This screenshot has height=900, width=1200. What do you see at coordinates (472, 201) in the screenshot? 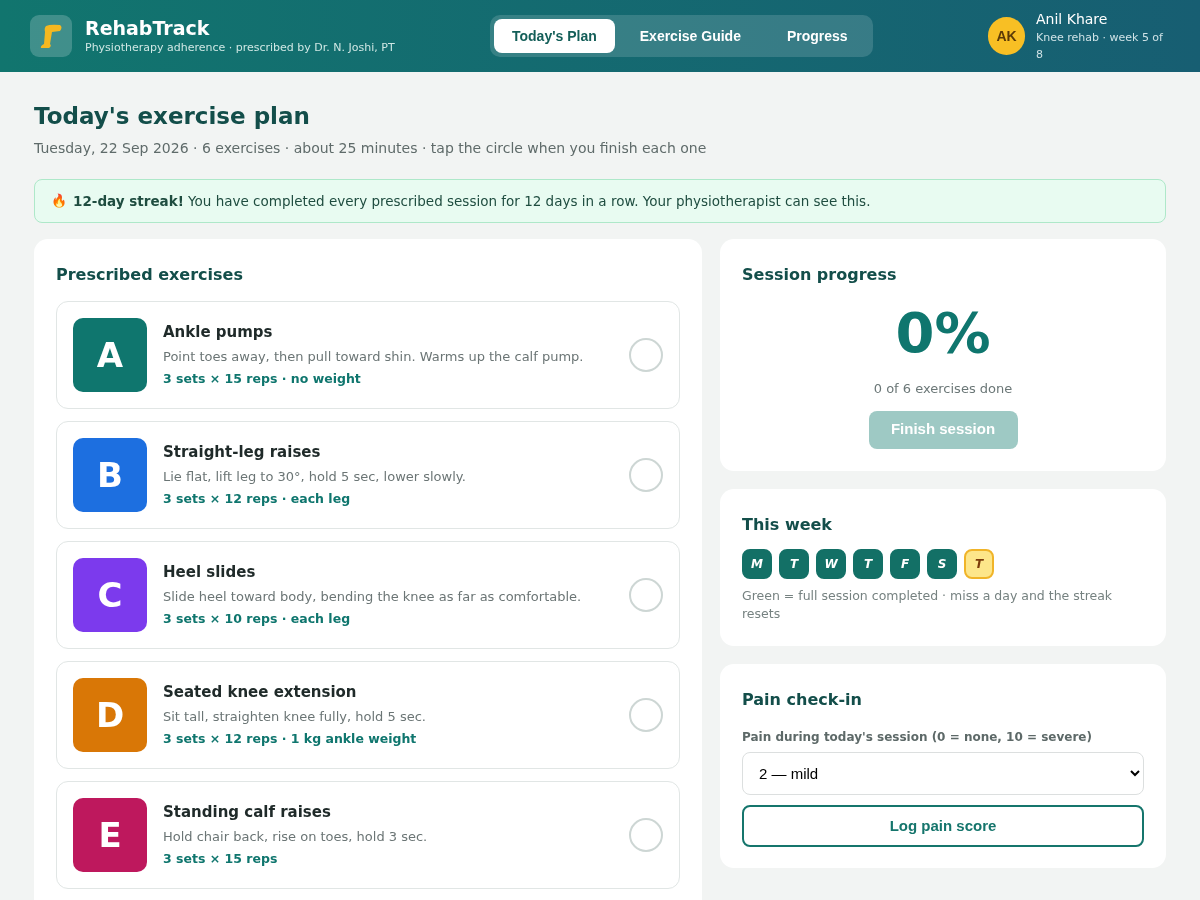
I see `streak-message: 12-day streak! You have completed every prescribed session for 12 days in a row. Your physiotherapist can see this.` at bounding box center [472, 201].